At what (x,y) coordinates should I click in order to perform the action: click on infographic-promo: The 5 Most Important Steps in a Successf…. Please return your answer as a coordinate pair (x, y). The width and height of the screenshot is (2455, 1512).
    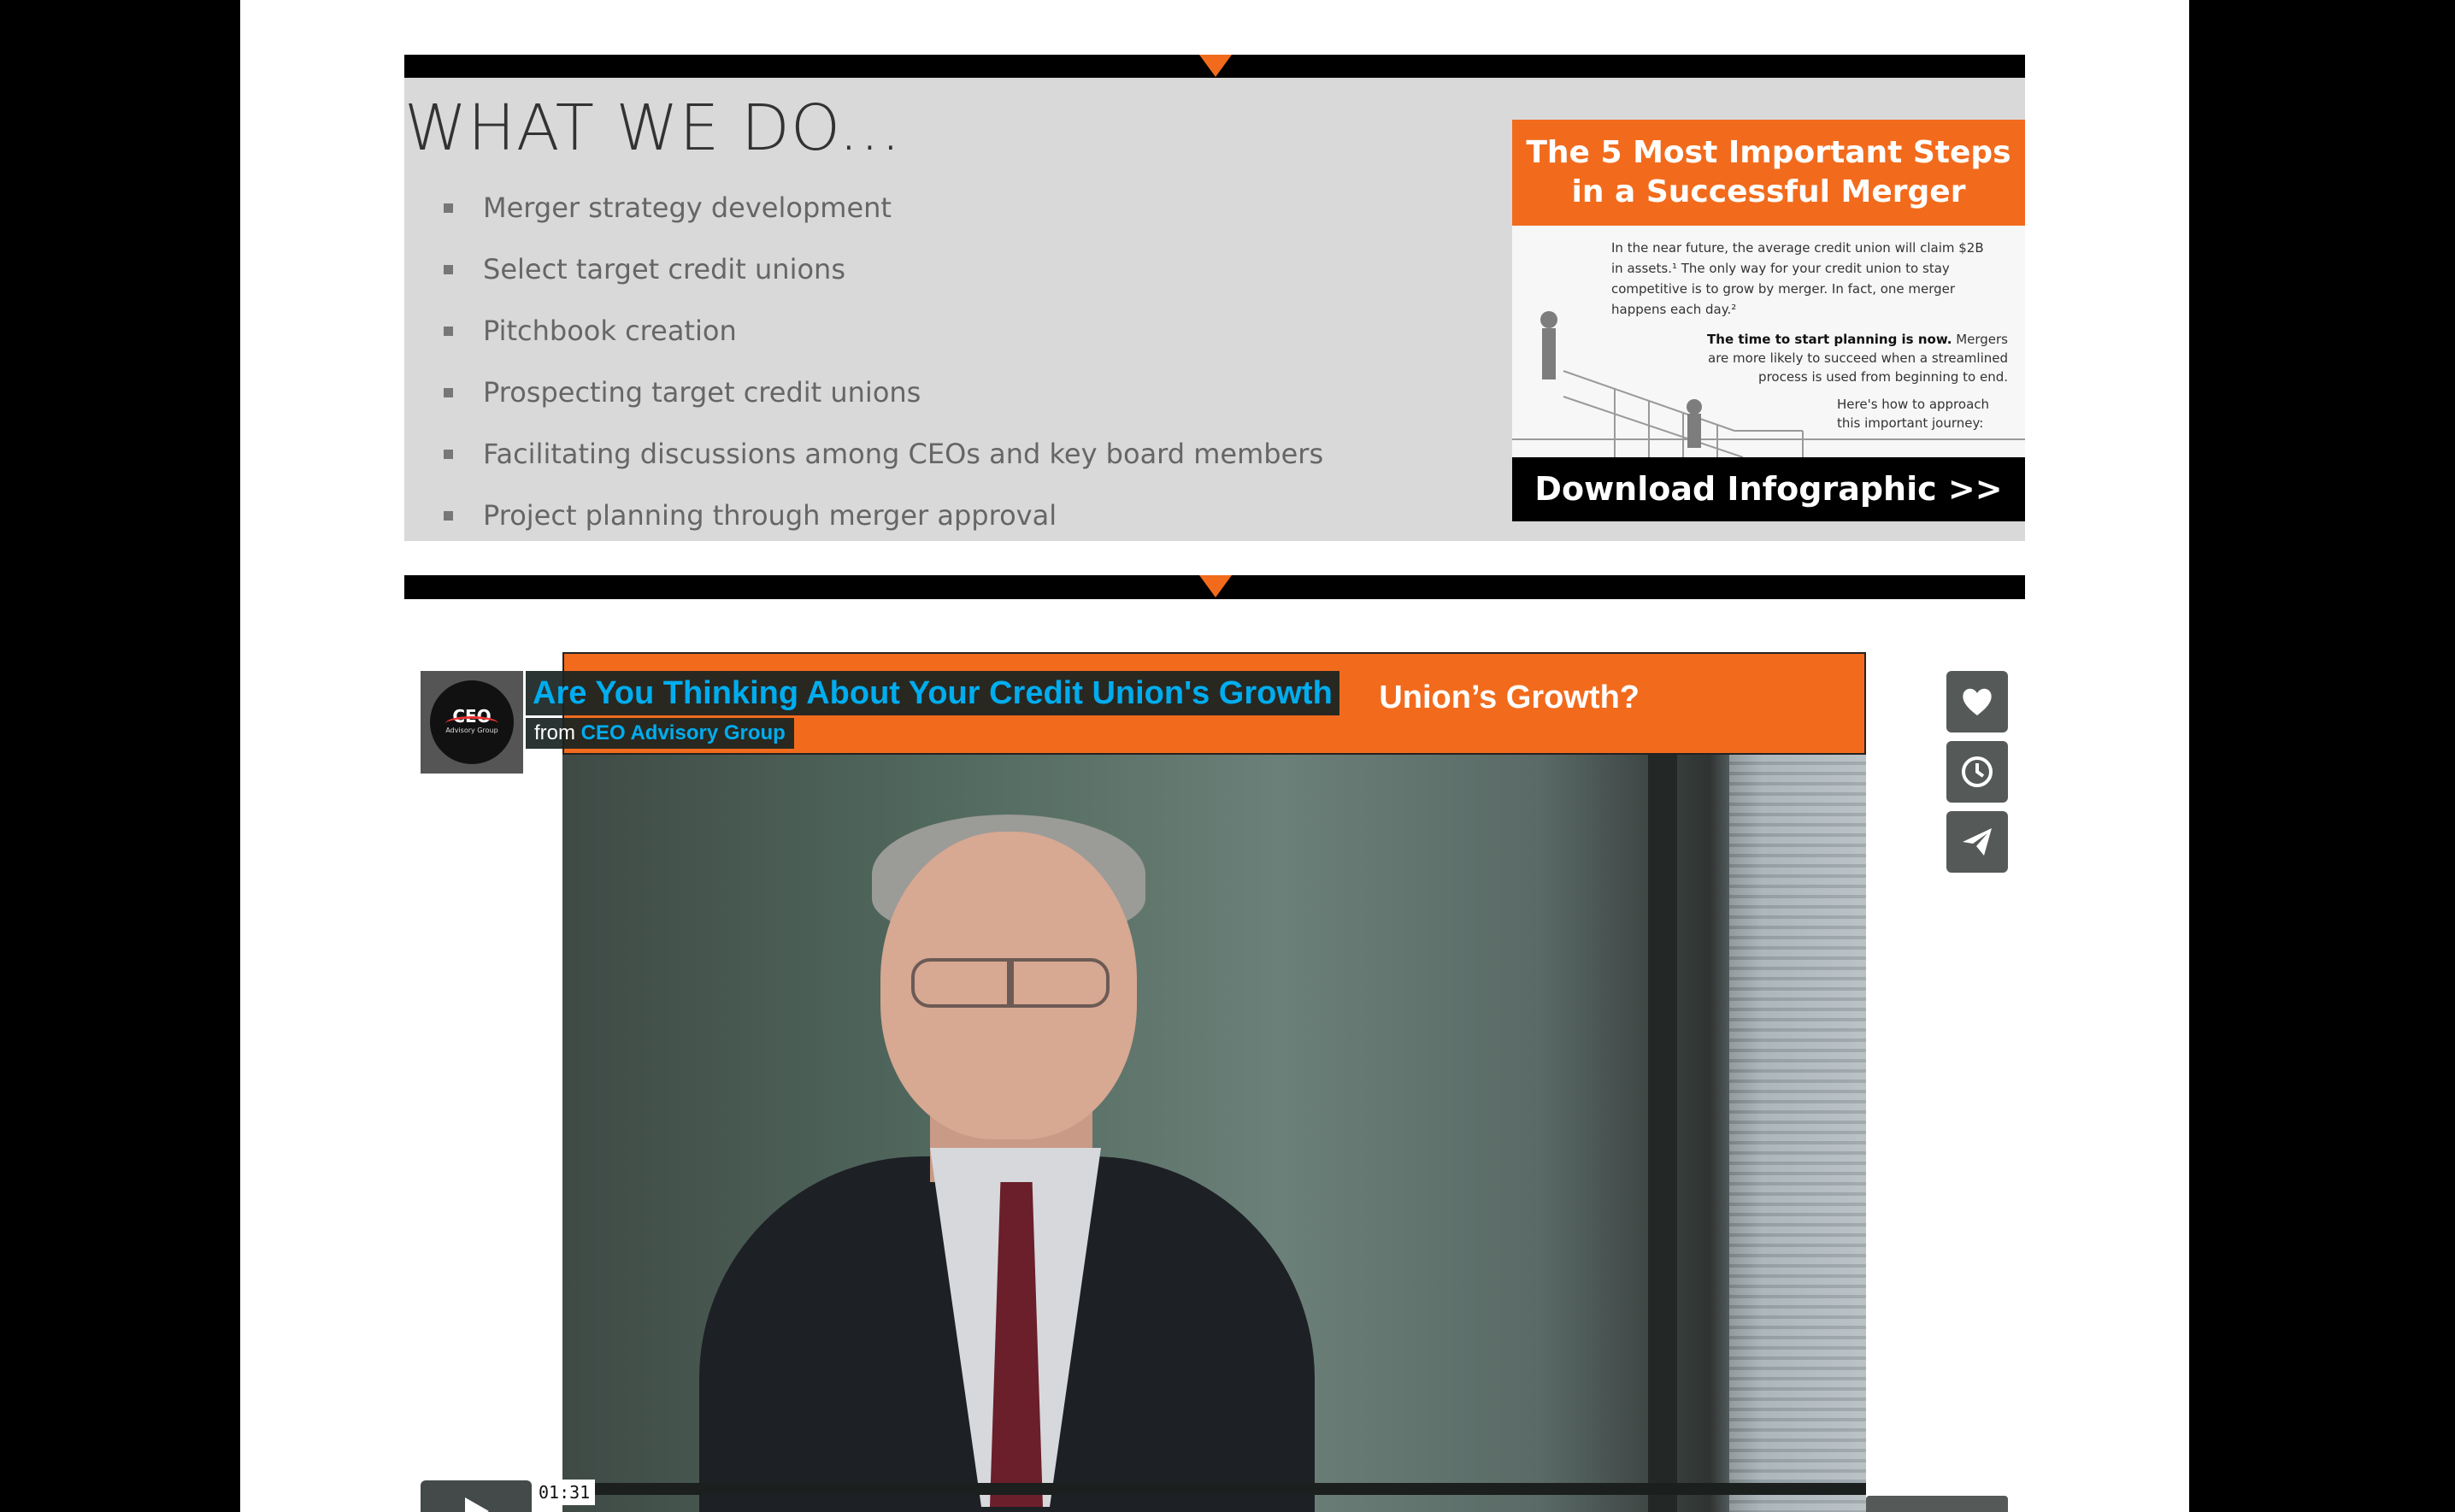
    Looking at the image, I should click on (1768, 320).